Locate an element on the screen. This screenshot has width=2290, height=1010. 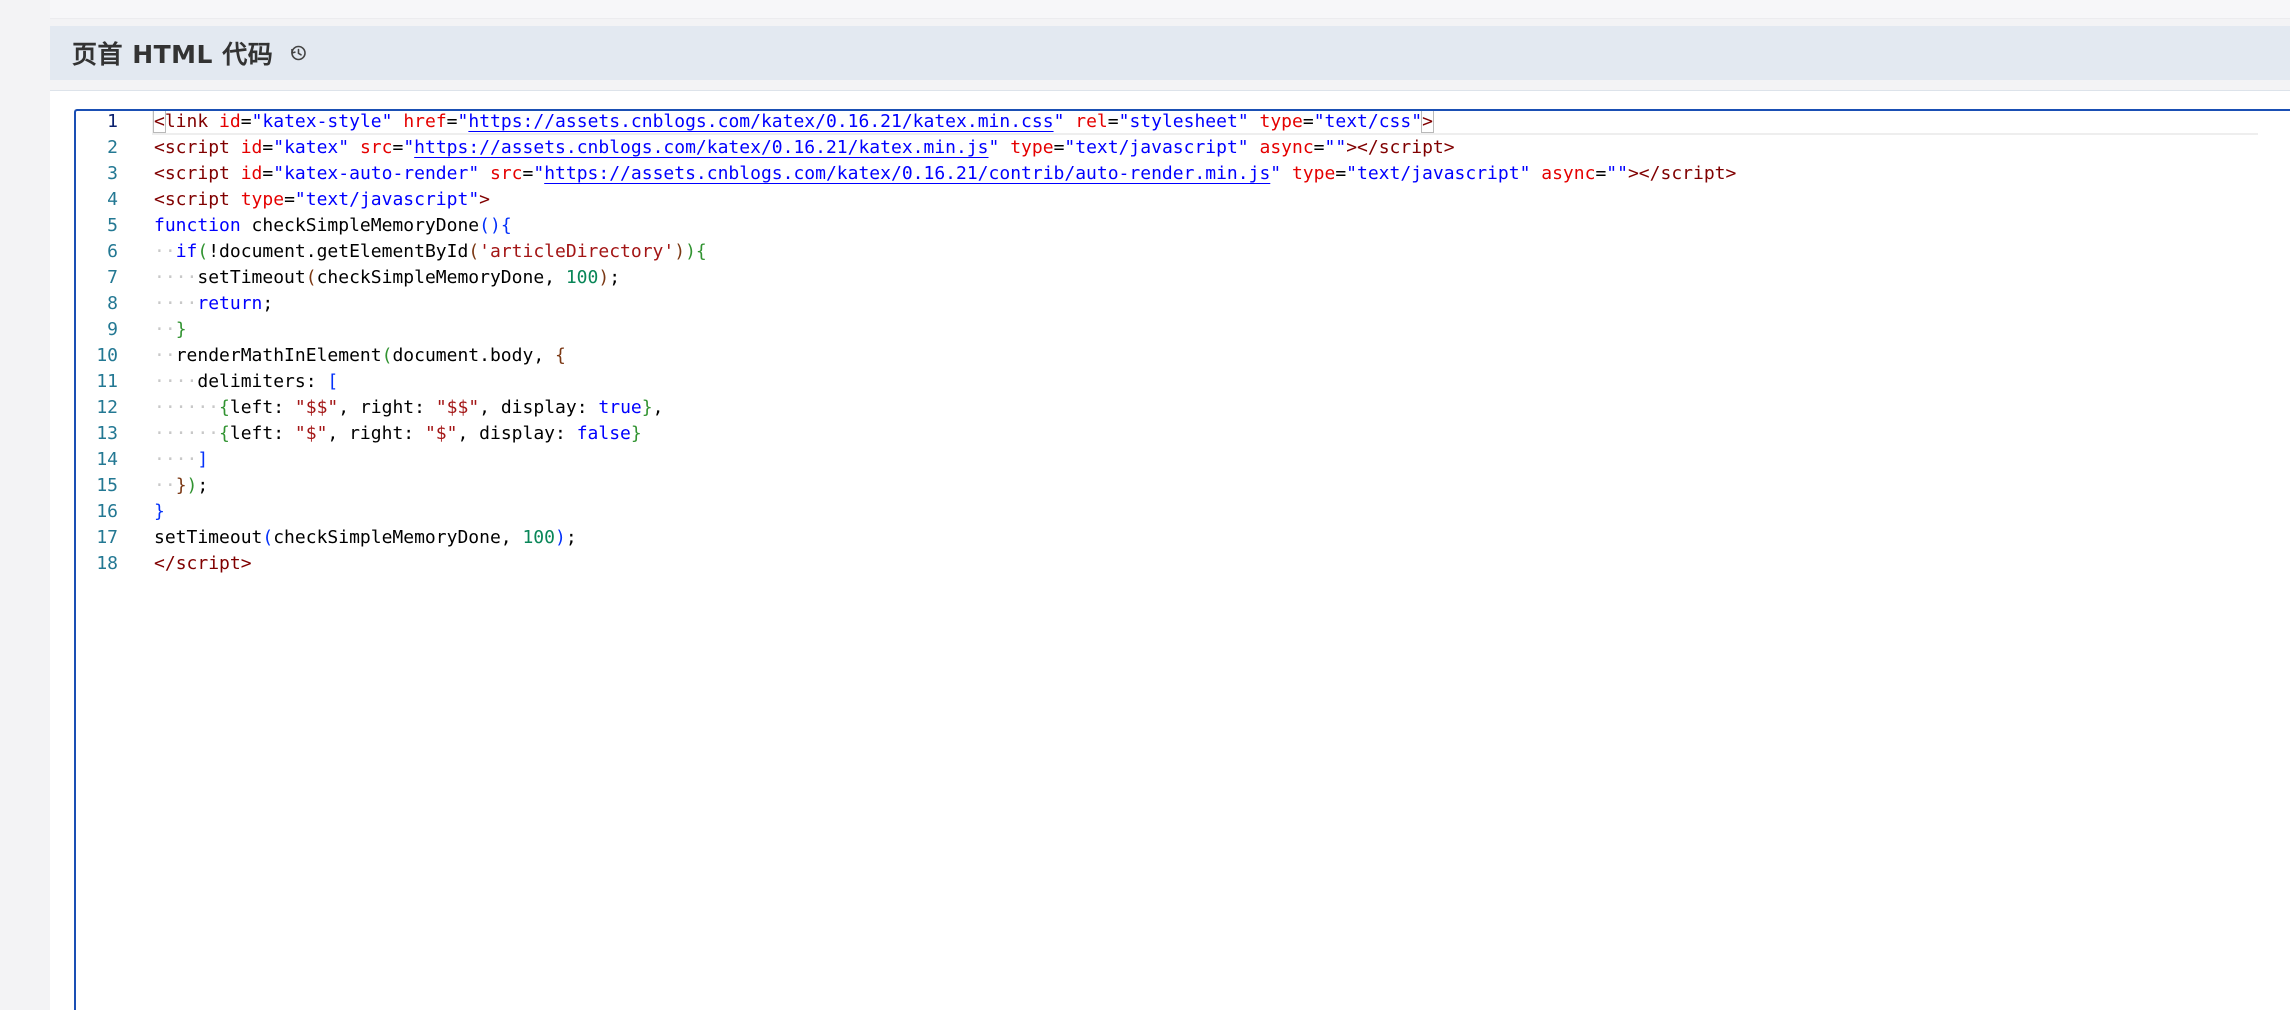
code-token: [ is located at coordinates (333, 381).